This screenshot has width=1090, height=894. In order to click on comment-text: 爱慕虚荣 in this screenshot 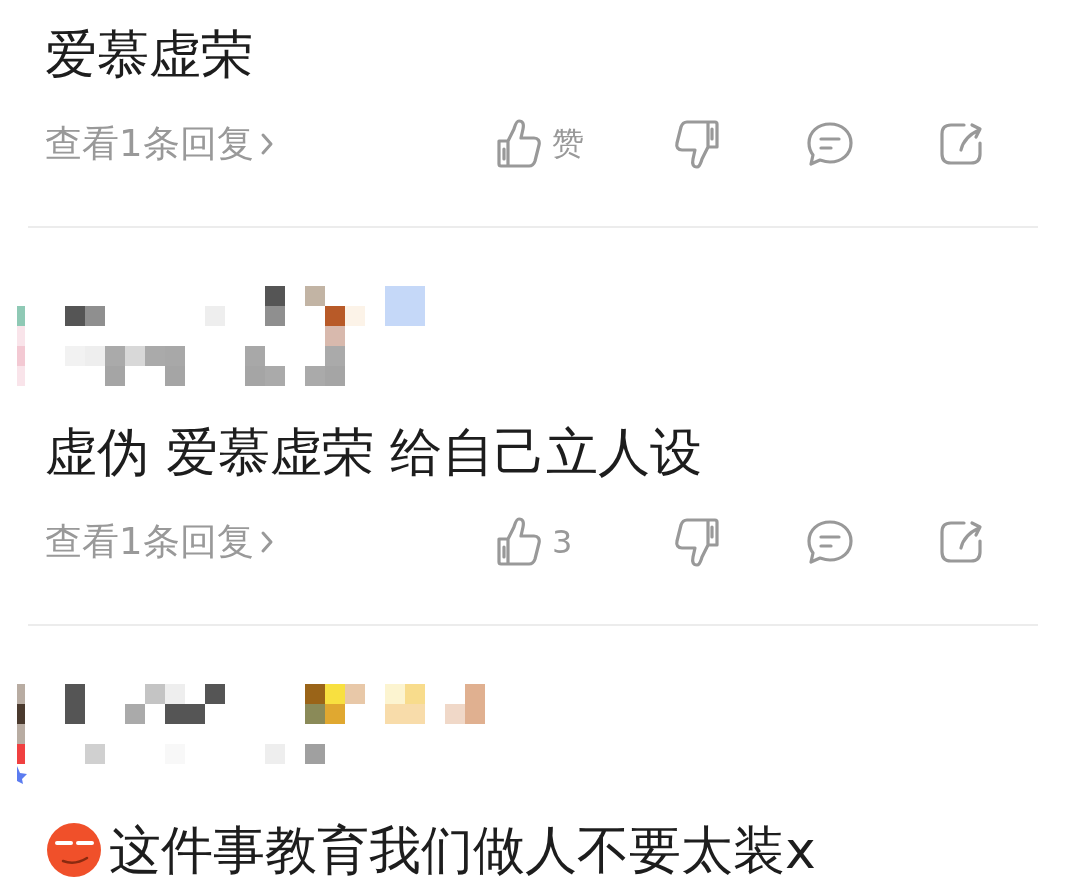, I will do `click(149, 54)`.